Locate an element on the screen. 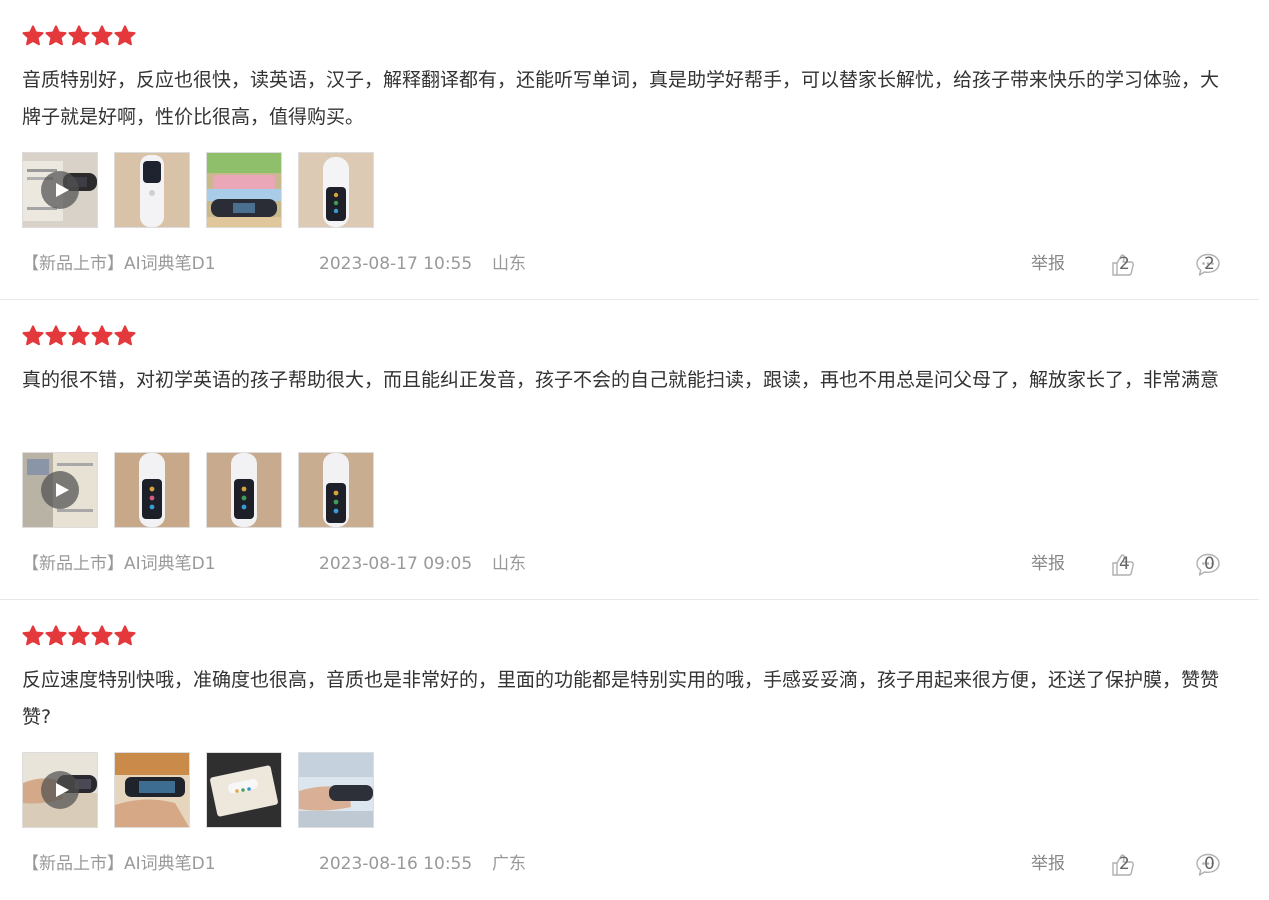 The width and height of the screenshot is (1269, 900). review-meta: 【新品上市】AI词典笔D1 2023-08-16 10:55 广东 举报 2 0 is located at coordinates (629, 864).